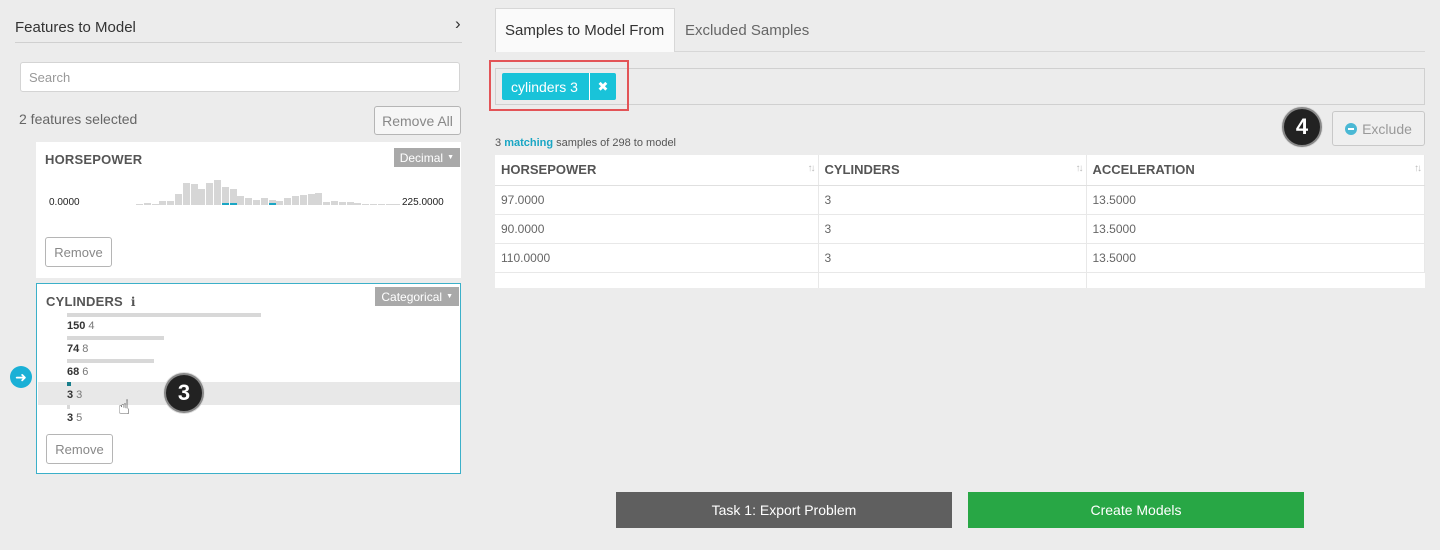  I want to click on histogram-min: 0.0000, so click(64, 202).